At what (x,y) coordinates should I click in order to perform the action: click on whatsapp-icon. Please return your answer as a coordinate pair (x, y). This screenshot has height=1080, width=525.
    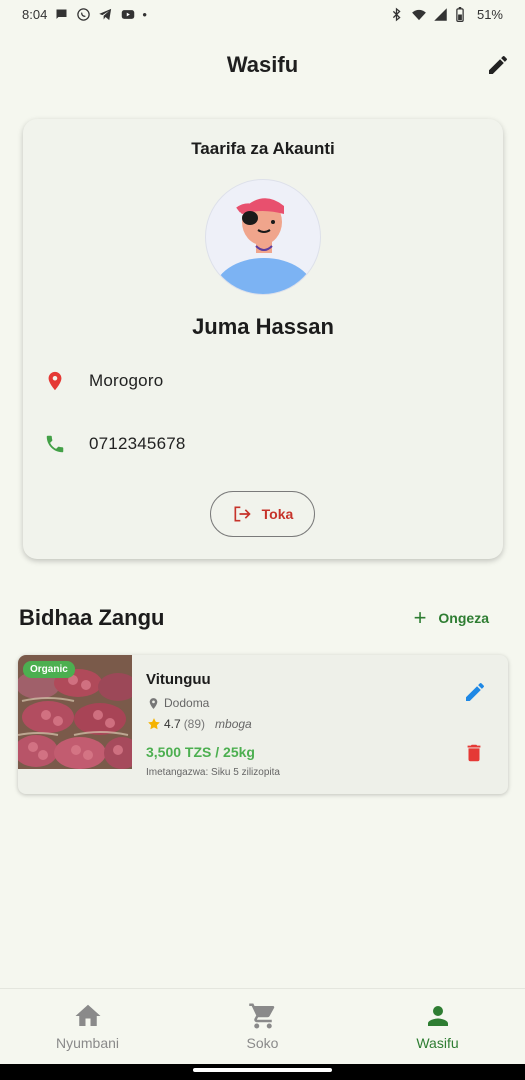
    Looking at the image, I should click on (83, 14).